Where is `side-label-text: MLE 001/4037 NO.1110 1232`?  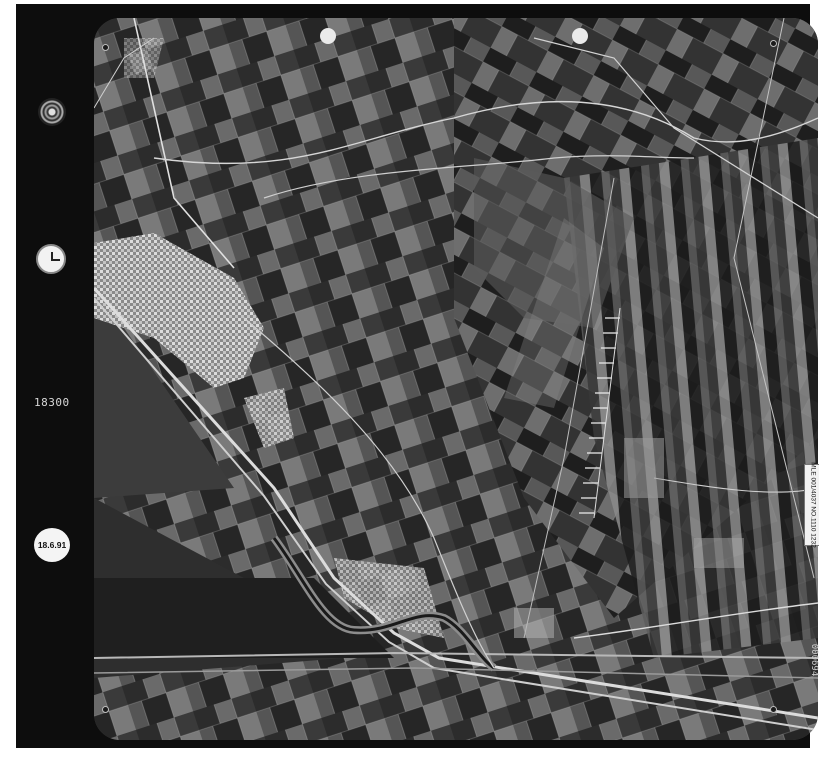
side-label-text: MLE 001/4037 NO.1110 1232 is located at coordinates (813, 505).